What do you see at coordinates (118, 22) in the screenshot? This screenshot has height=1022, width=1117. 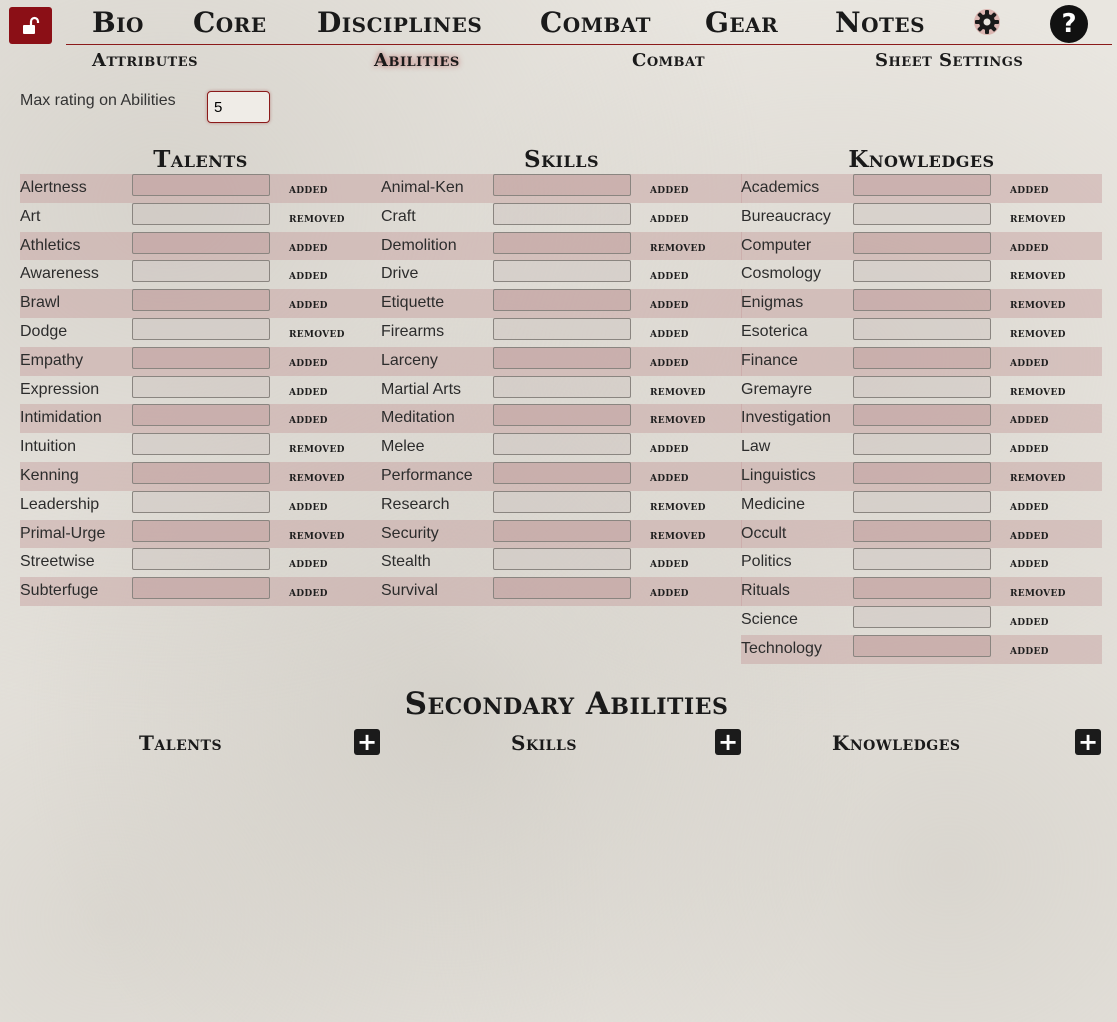 I see `tab-bio: Bio` at bounding box center [118, 22].